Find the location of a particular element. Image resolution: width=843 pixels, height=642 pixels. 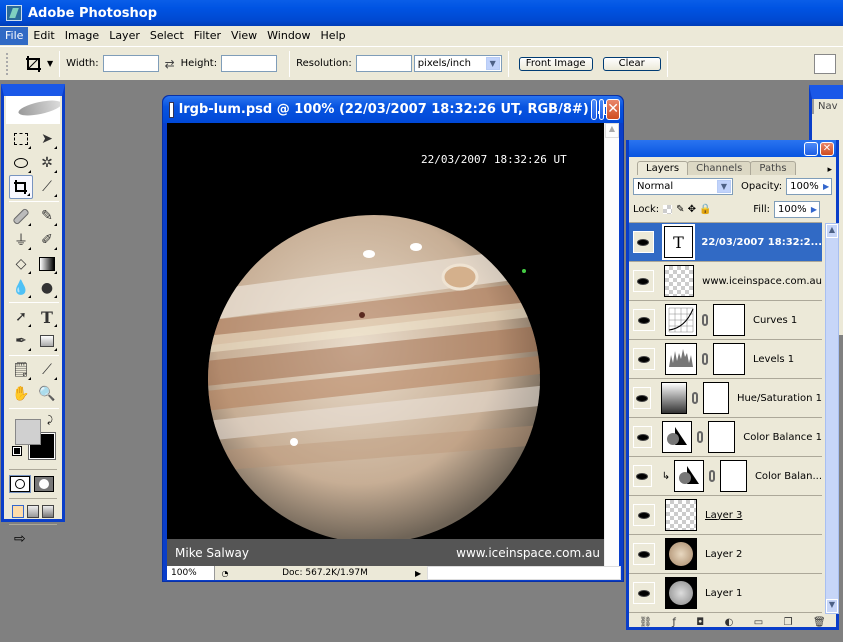

delete-layer-icon: 🗑 is located at coordinates (819, 622).